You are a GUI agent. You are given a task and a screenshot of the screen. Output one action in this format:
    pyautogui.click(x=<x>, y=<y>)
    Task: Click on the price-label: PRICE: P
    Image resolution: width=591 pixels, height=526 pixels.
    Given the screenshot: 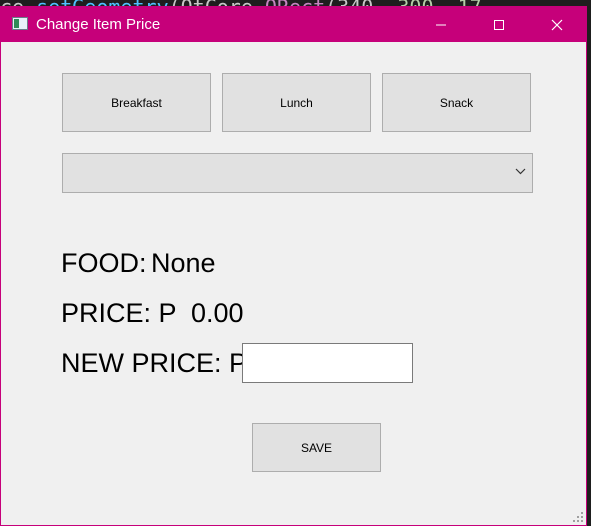 What is the action you would take?
    pyautogui.click(x=119, y=313)
    